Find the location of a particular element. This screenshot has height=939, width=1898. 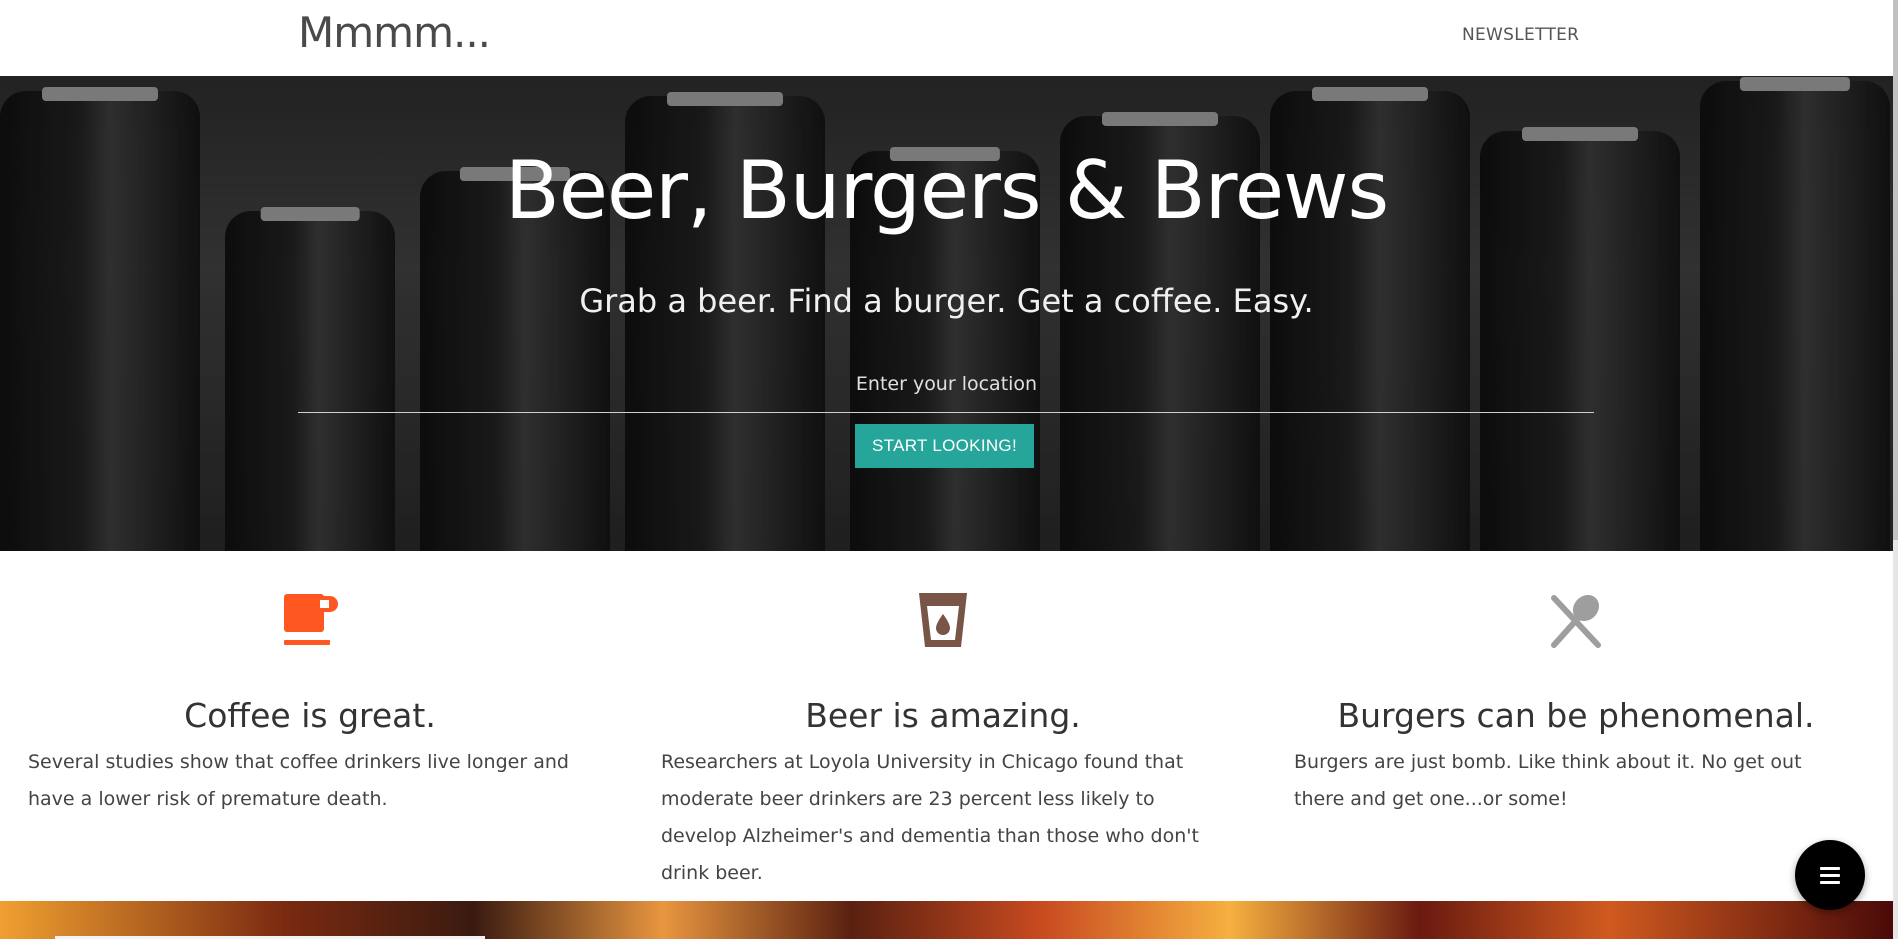

page-scrollbar is located at coordinates (1895, 469).